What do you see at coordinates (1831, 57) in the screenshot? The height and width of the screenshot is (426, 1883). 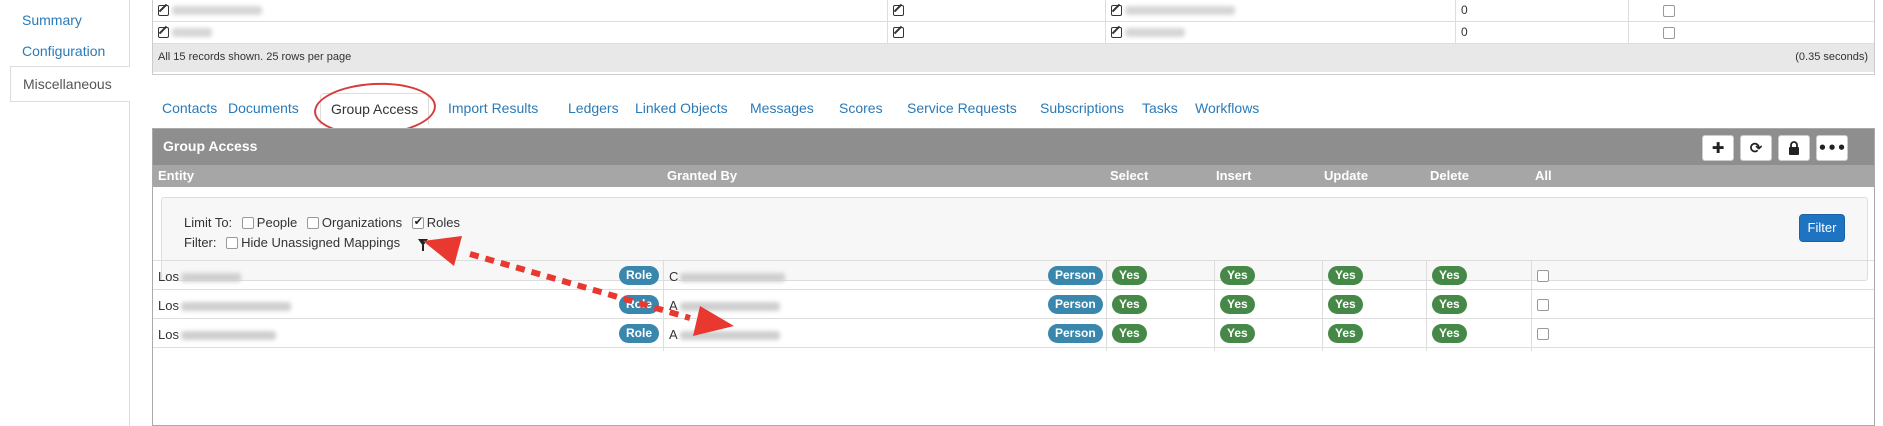 I see `query-time: (0.35 seconds)` at bounding box center [1831, 57].